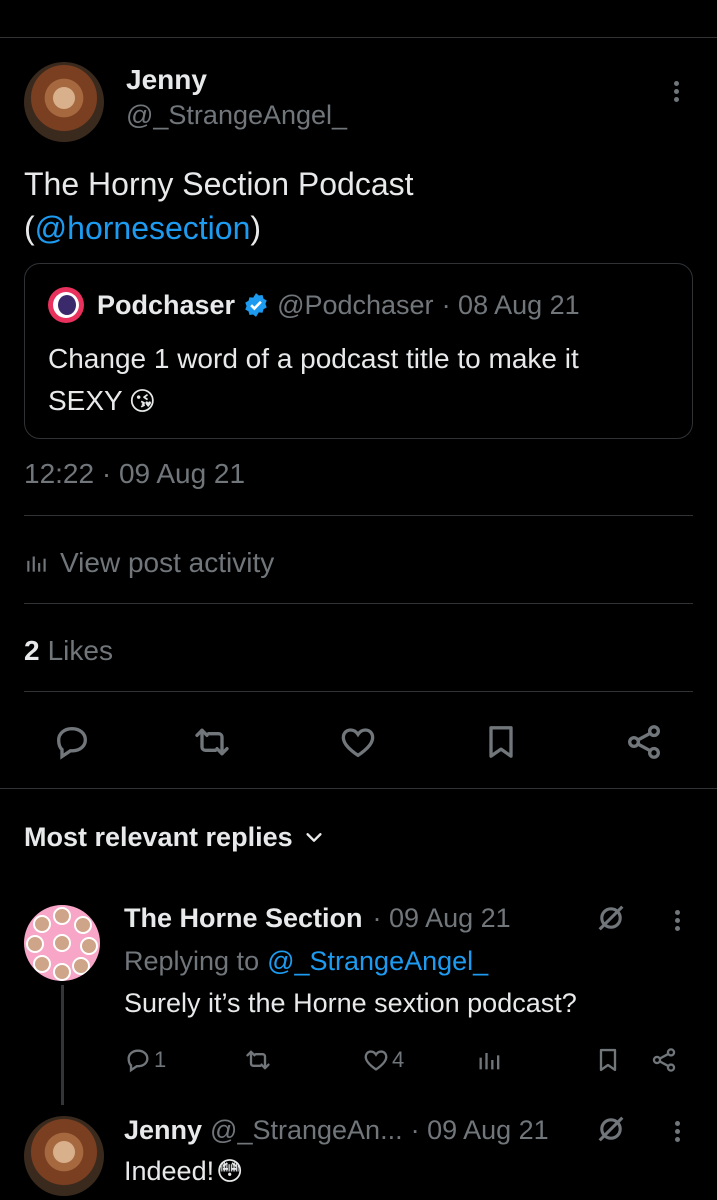  Describe the element at coordinates (62, 943) in the screenshot. I see `horne-section-avatar` at that location.